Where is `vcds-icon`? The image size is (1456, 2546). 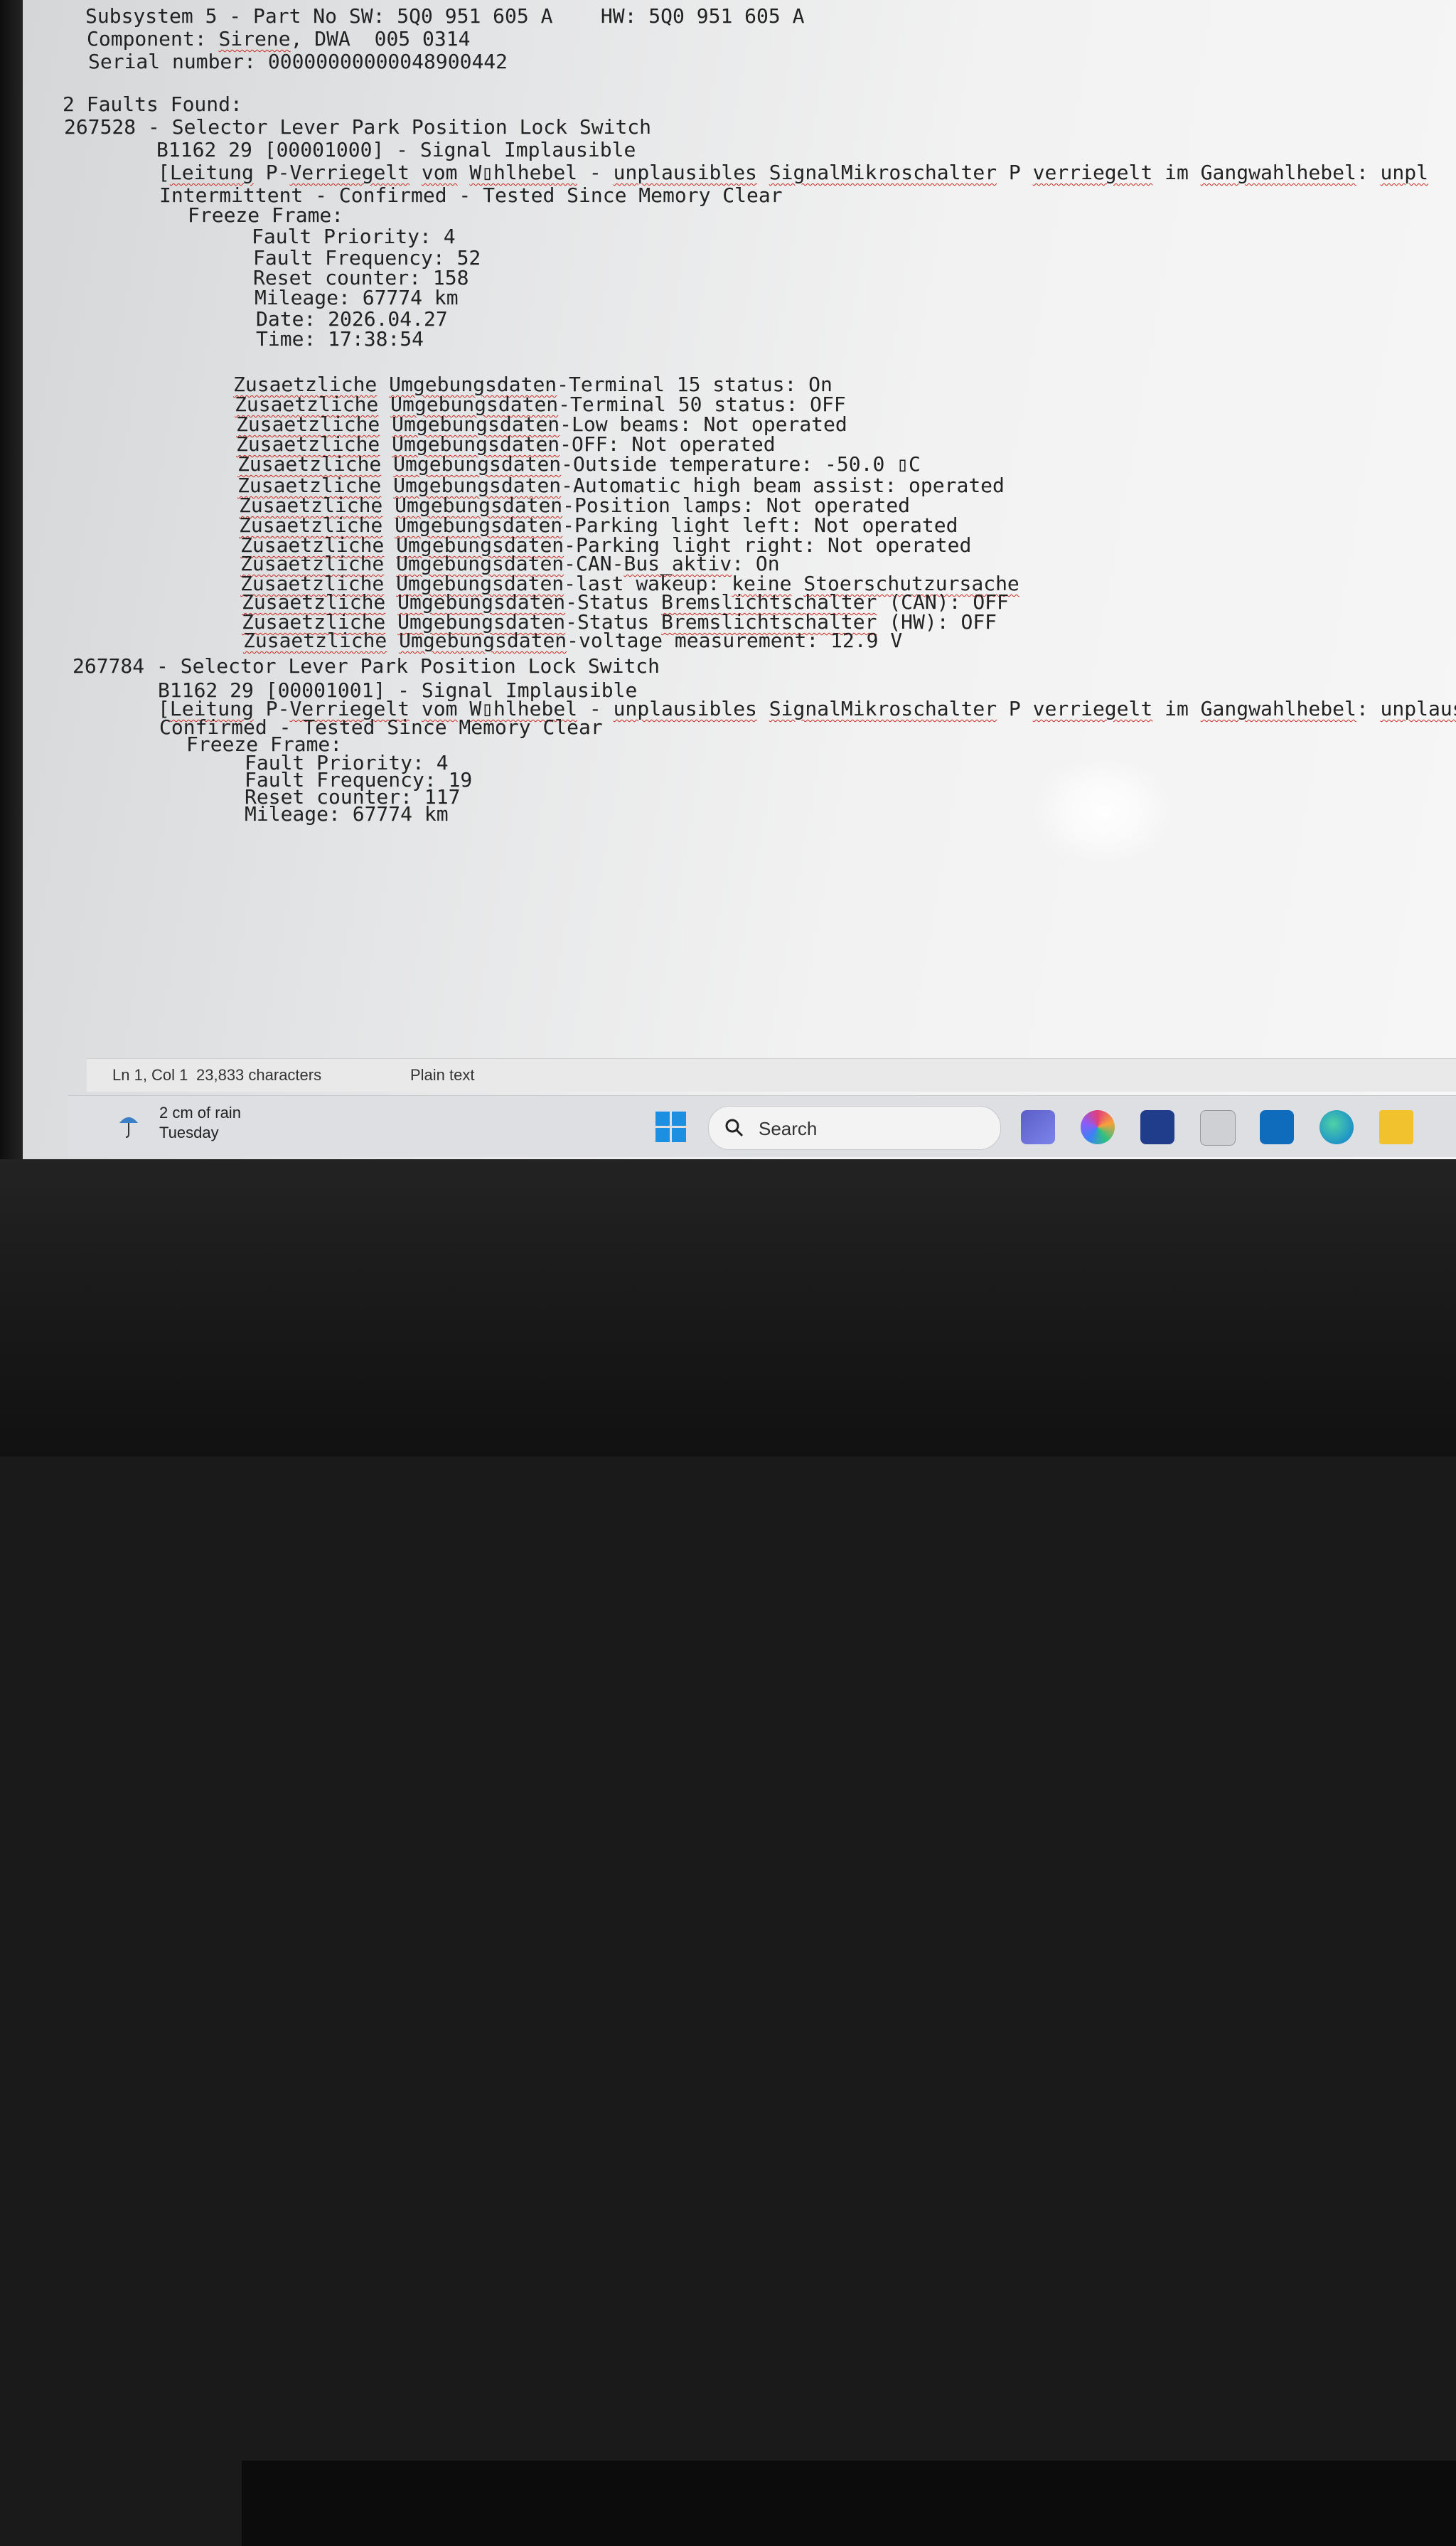
vcds-icon is located at coordinates (1218, 1128).